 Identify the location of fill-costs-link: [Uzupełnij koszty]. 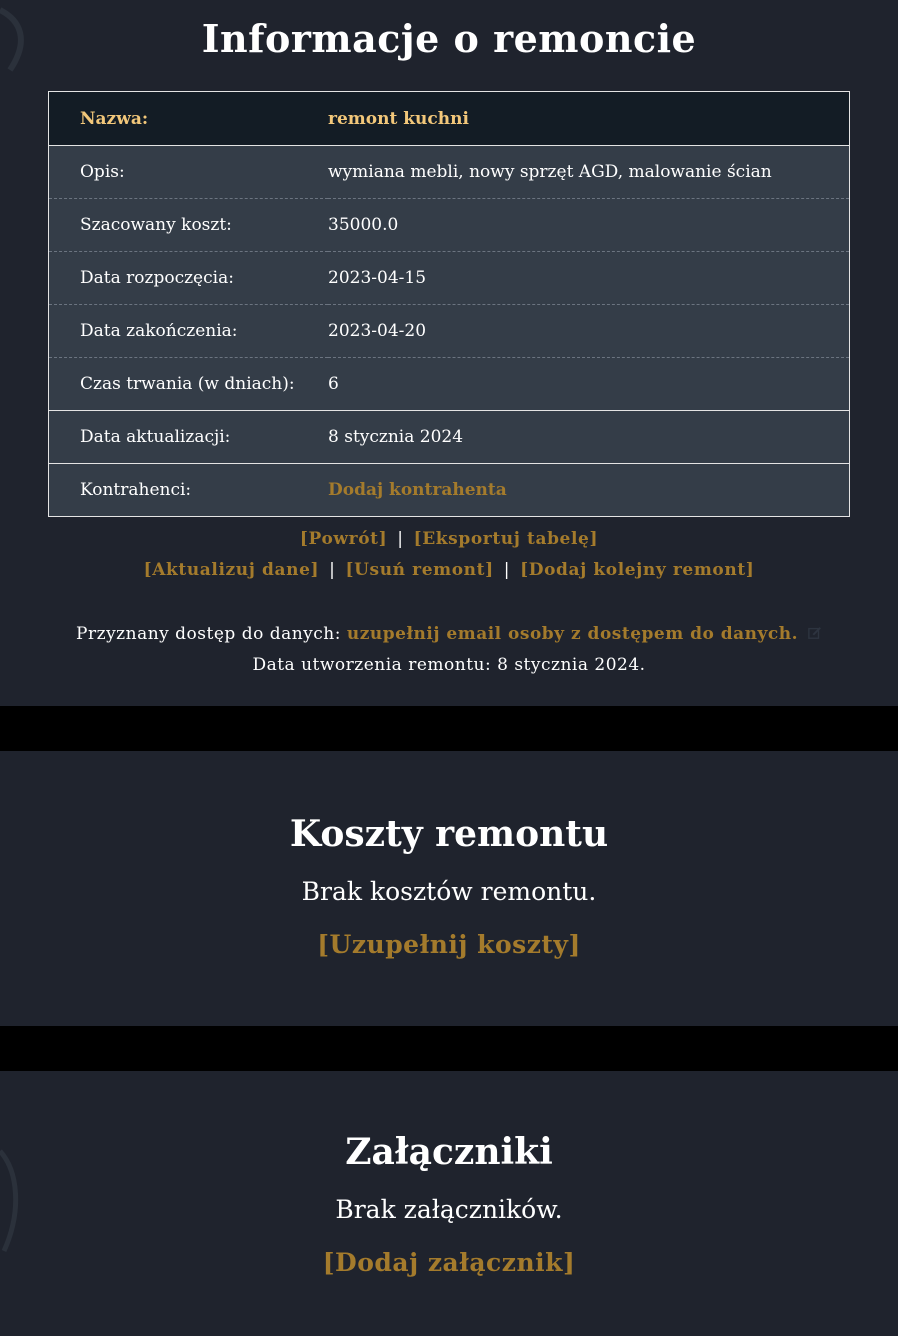
(449, 945).